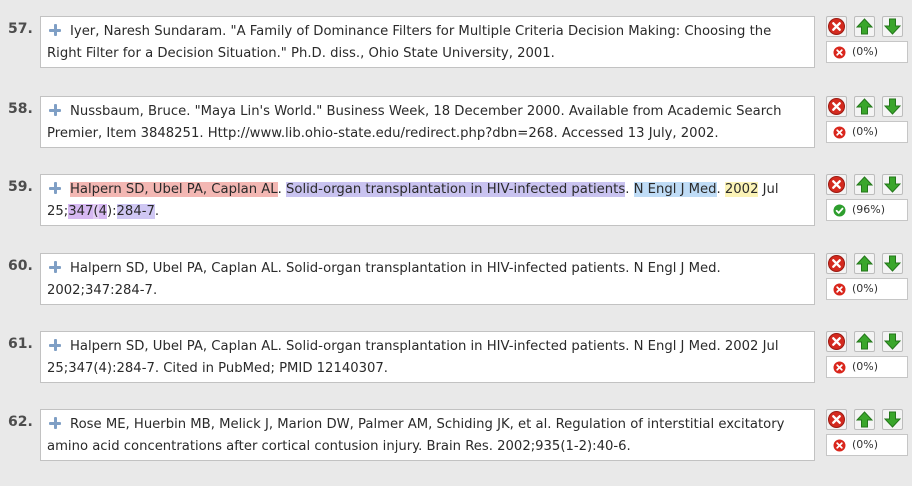  Describe the element at coordinates (20, 422) in the screenshot. I see `citation-number: 62.` at that location.